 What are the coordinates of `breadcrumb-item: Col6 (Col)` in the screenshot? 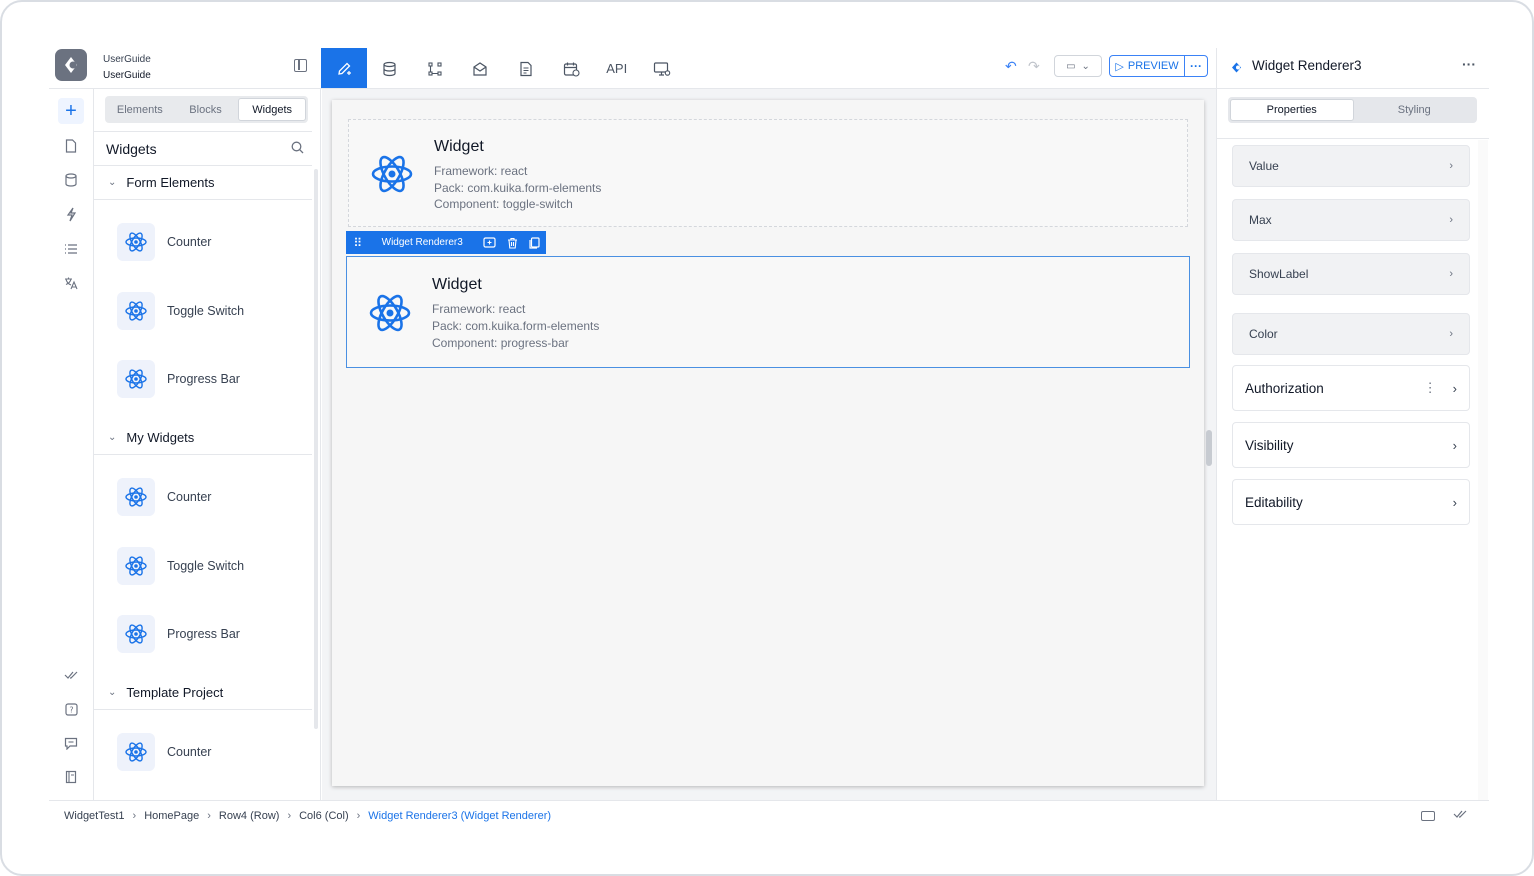 It's located at (324, 816).